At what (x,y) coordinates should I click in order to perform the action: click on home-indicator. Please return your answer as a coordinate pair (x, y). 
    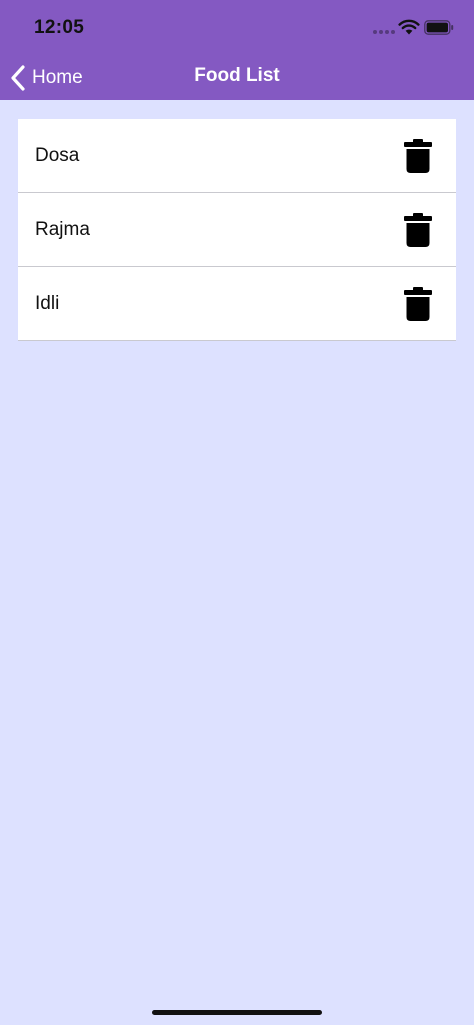
    Looking at the image, I should click on (237, 1012).